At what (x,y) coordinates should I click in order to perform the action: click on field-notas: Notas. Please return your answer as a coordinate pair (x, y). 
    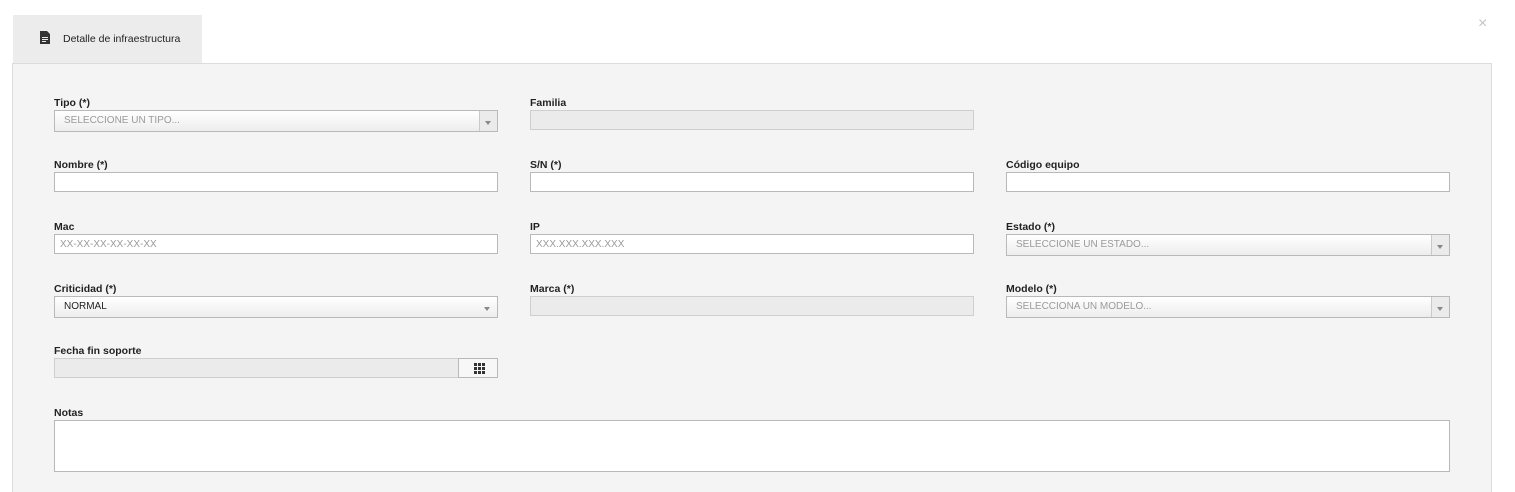
    Looking at the image, I should click on (752, 439).